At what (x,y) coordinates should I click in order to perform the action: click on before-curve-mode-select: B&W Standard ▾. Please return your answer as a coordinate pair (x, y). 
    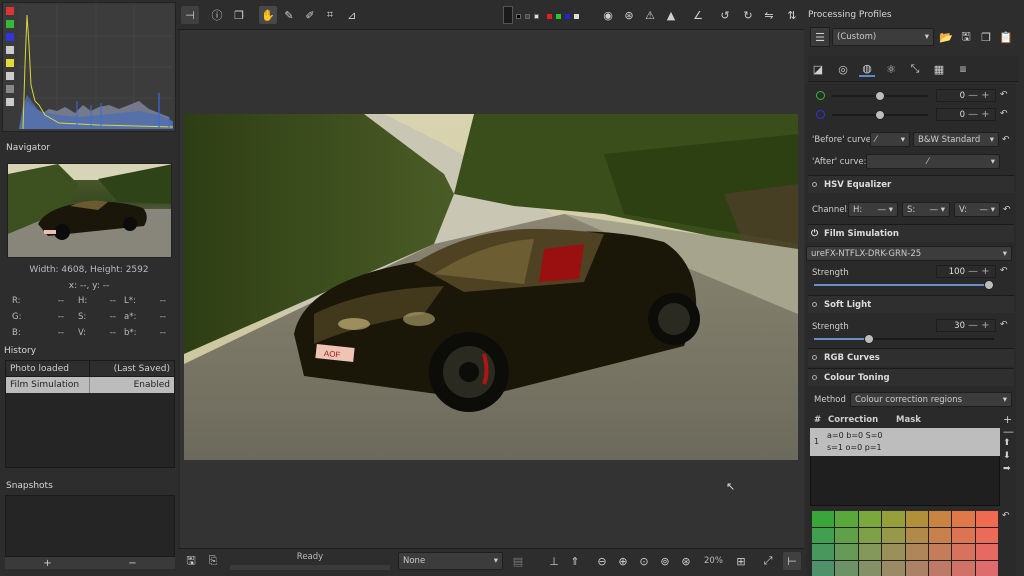
    Looking at the image, I should click on (956, 139).